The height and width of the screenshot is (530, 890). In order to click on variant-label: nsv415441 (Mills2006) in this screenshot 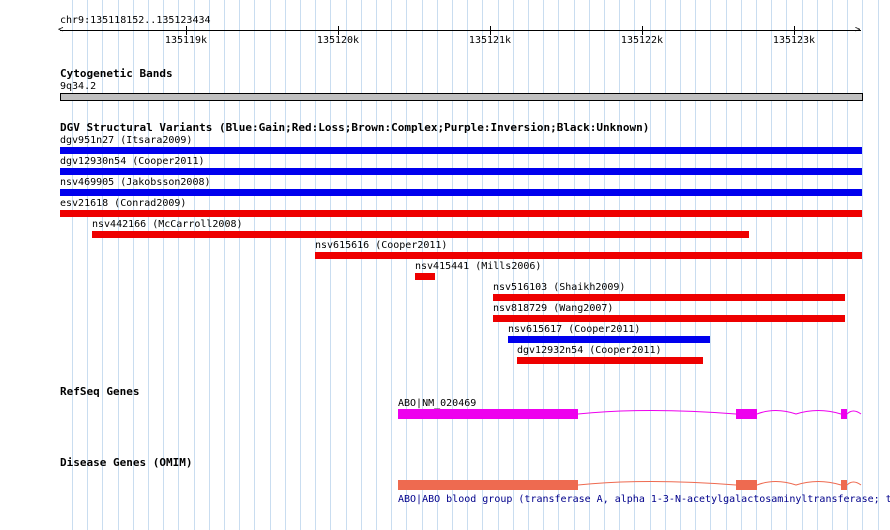, I will do `click(478, 266)`.